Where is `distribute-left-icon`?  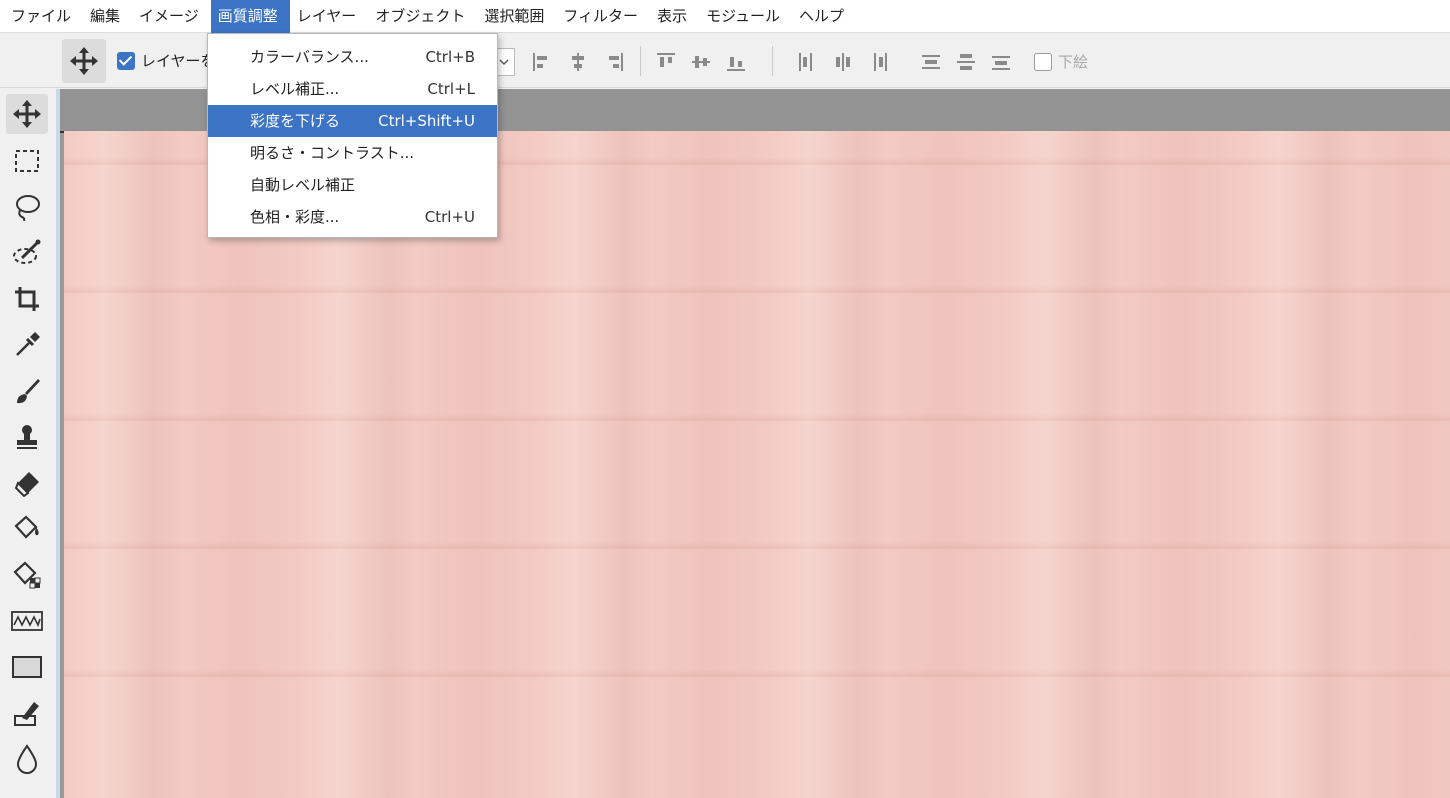
distribute-left-icon is located at coordinates (807, 62).